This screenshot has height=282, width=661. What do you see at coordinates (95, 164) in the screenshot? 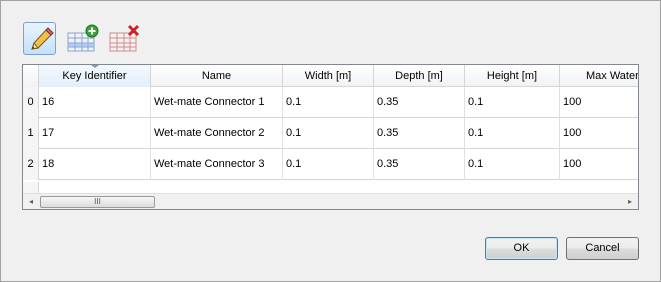
I see `cell-key-identifier: 18` at bounding box center [95, 164].